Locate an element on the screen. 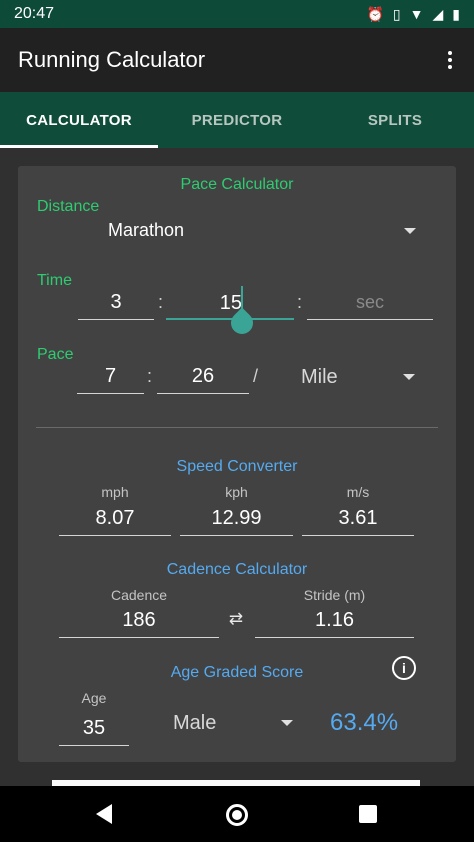 This screenshot has width=474, height=842. alarm-icon: ⏰ is located at coordinates (375, 13).